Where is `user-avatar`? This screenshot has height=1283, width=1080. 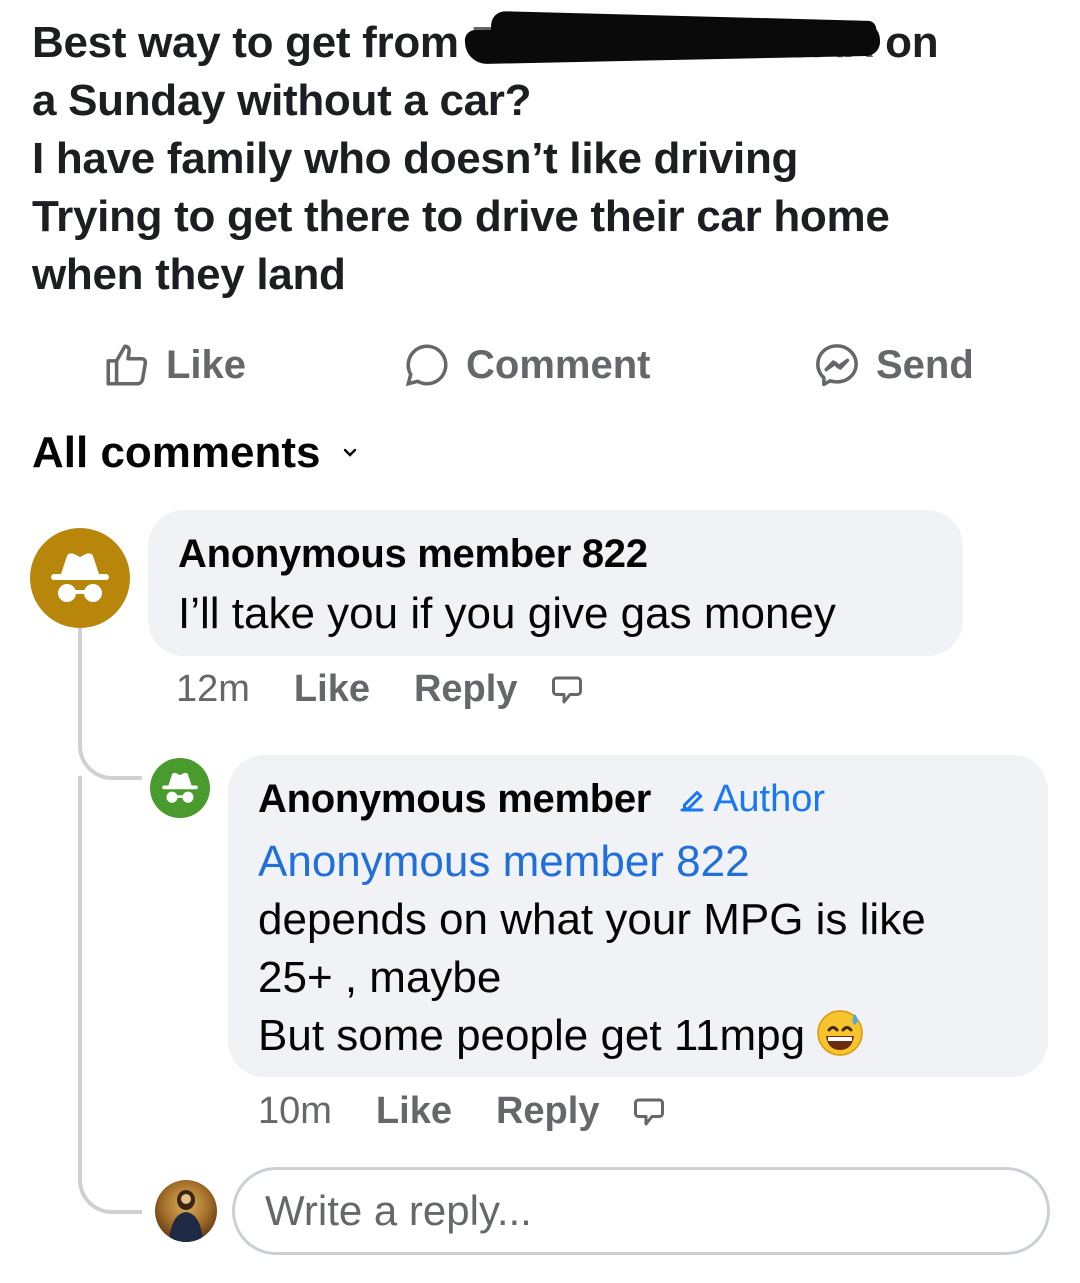
user-avatar is located at coordinates (186, 1211).